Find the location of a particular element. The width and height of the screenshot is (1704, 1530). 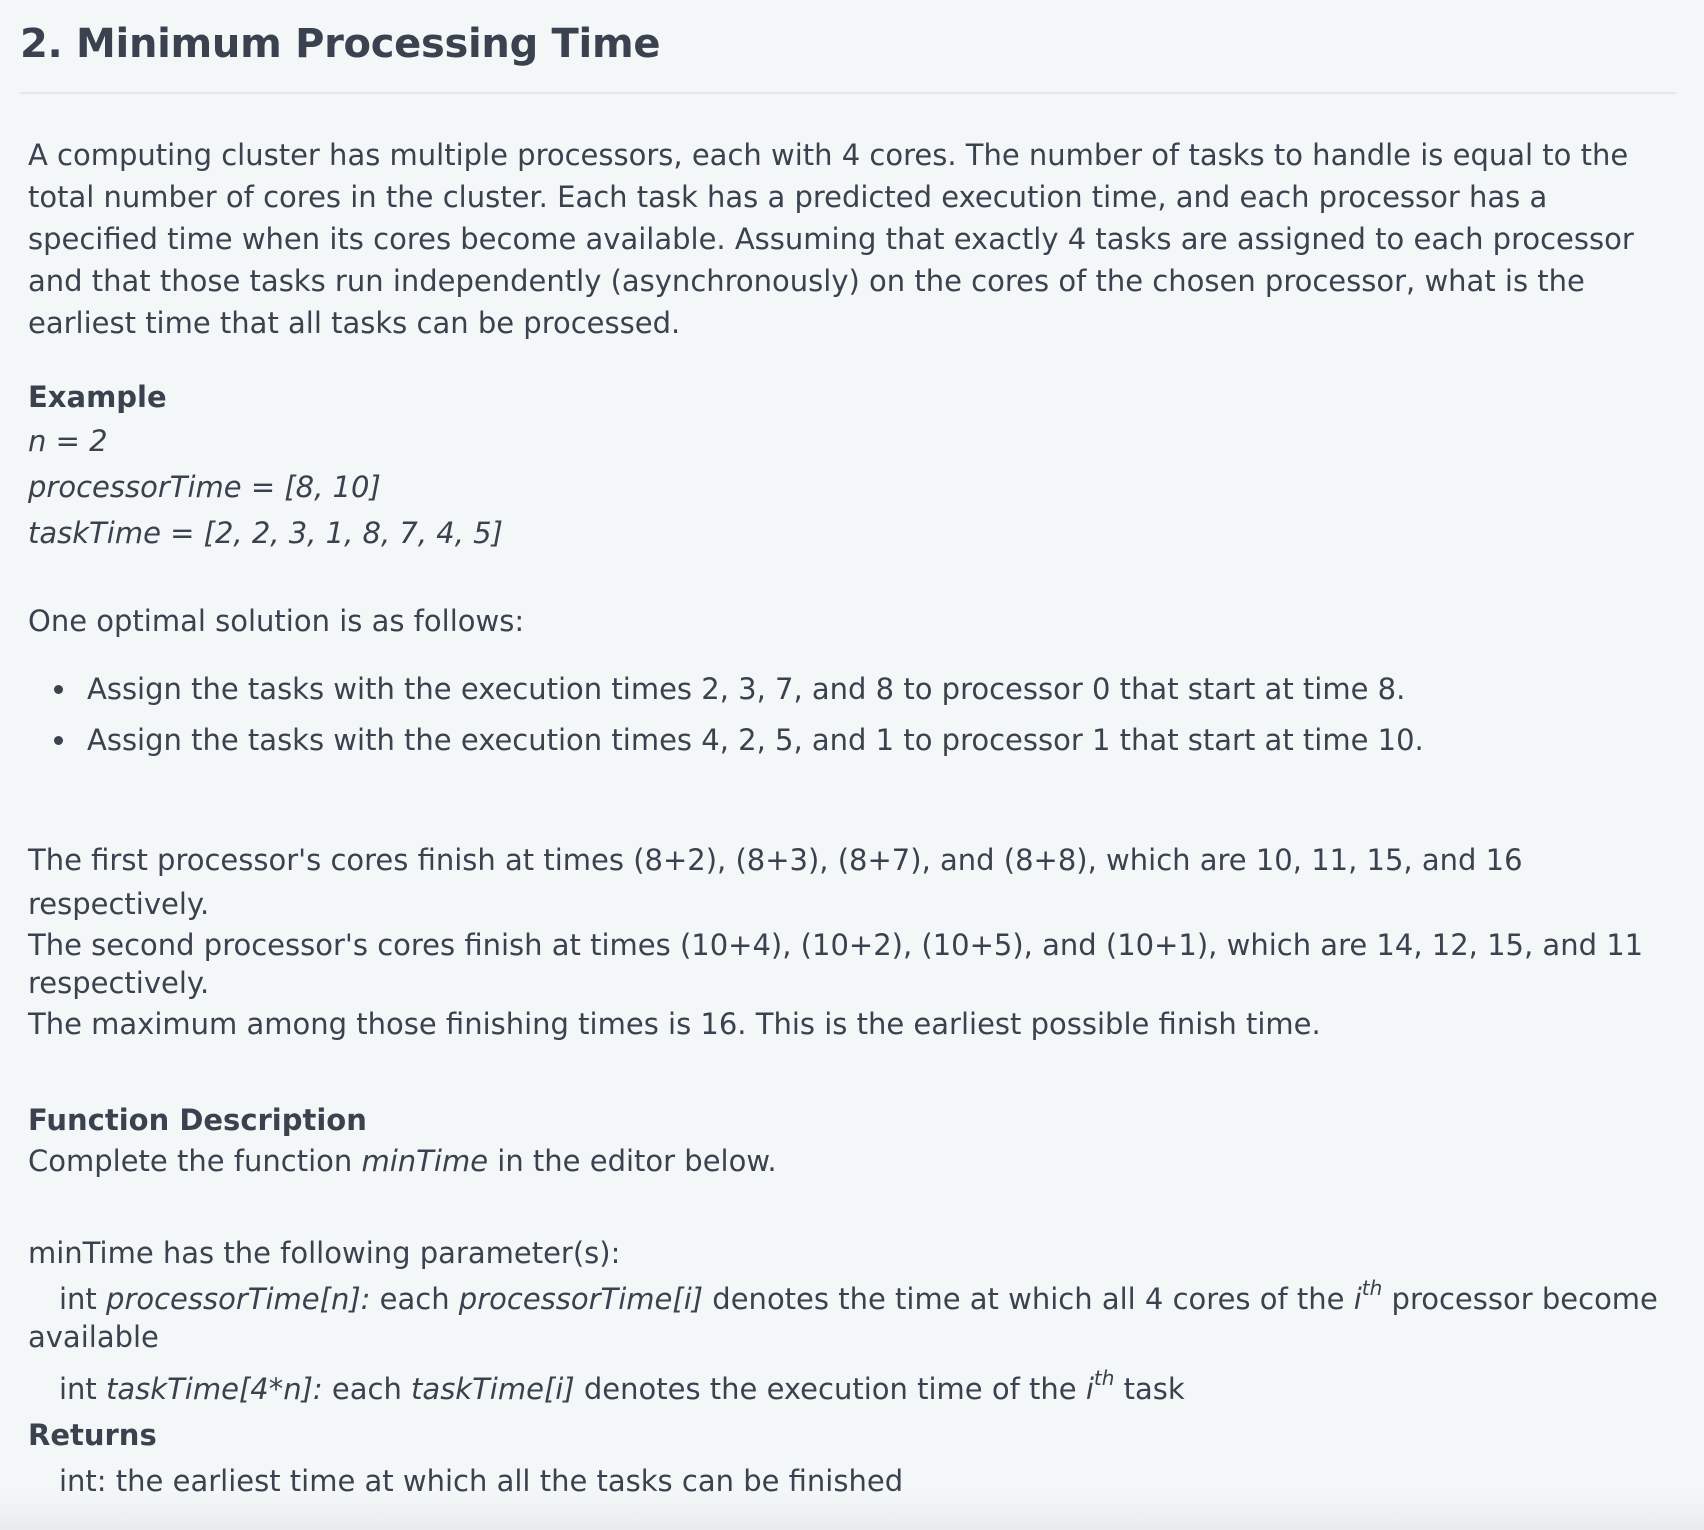

solution-intro: One optimal solution is as follows: is located at coordinates (276, 621).